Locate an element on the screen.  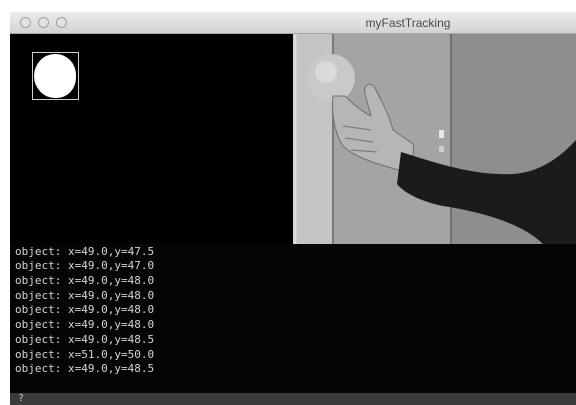
terminal-line: object: x=49.0,y=47.5 is located at coordinates (85, 251).